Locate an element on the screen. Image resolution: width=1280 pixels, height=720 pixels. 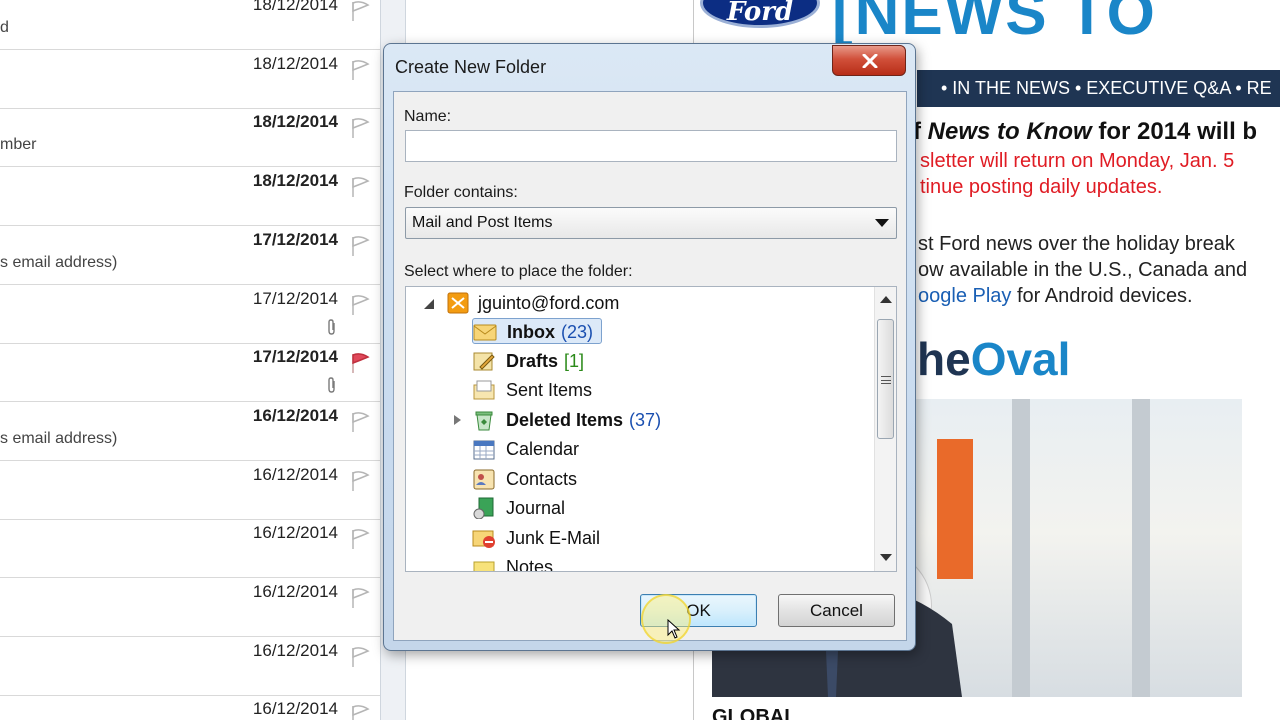
expand-arrow-icon is located at coordinates (457, 419).